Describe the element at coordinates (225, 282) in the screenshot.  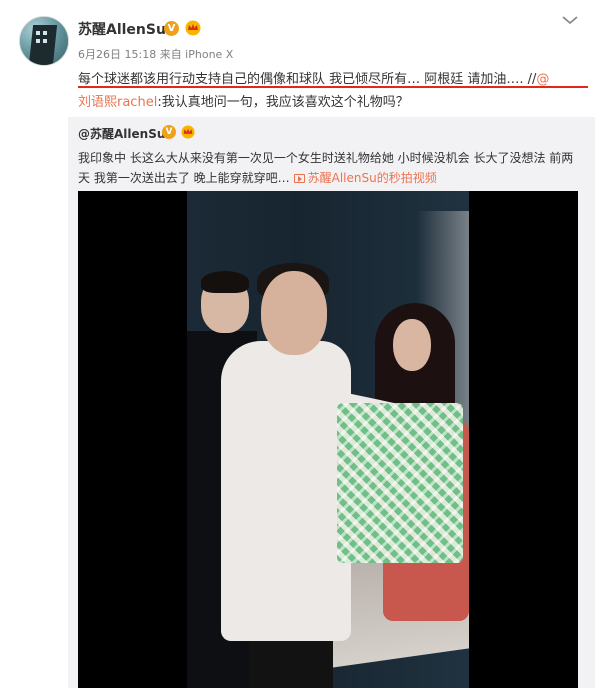
I see `video-person-left-hair` at that location.